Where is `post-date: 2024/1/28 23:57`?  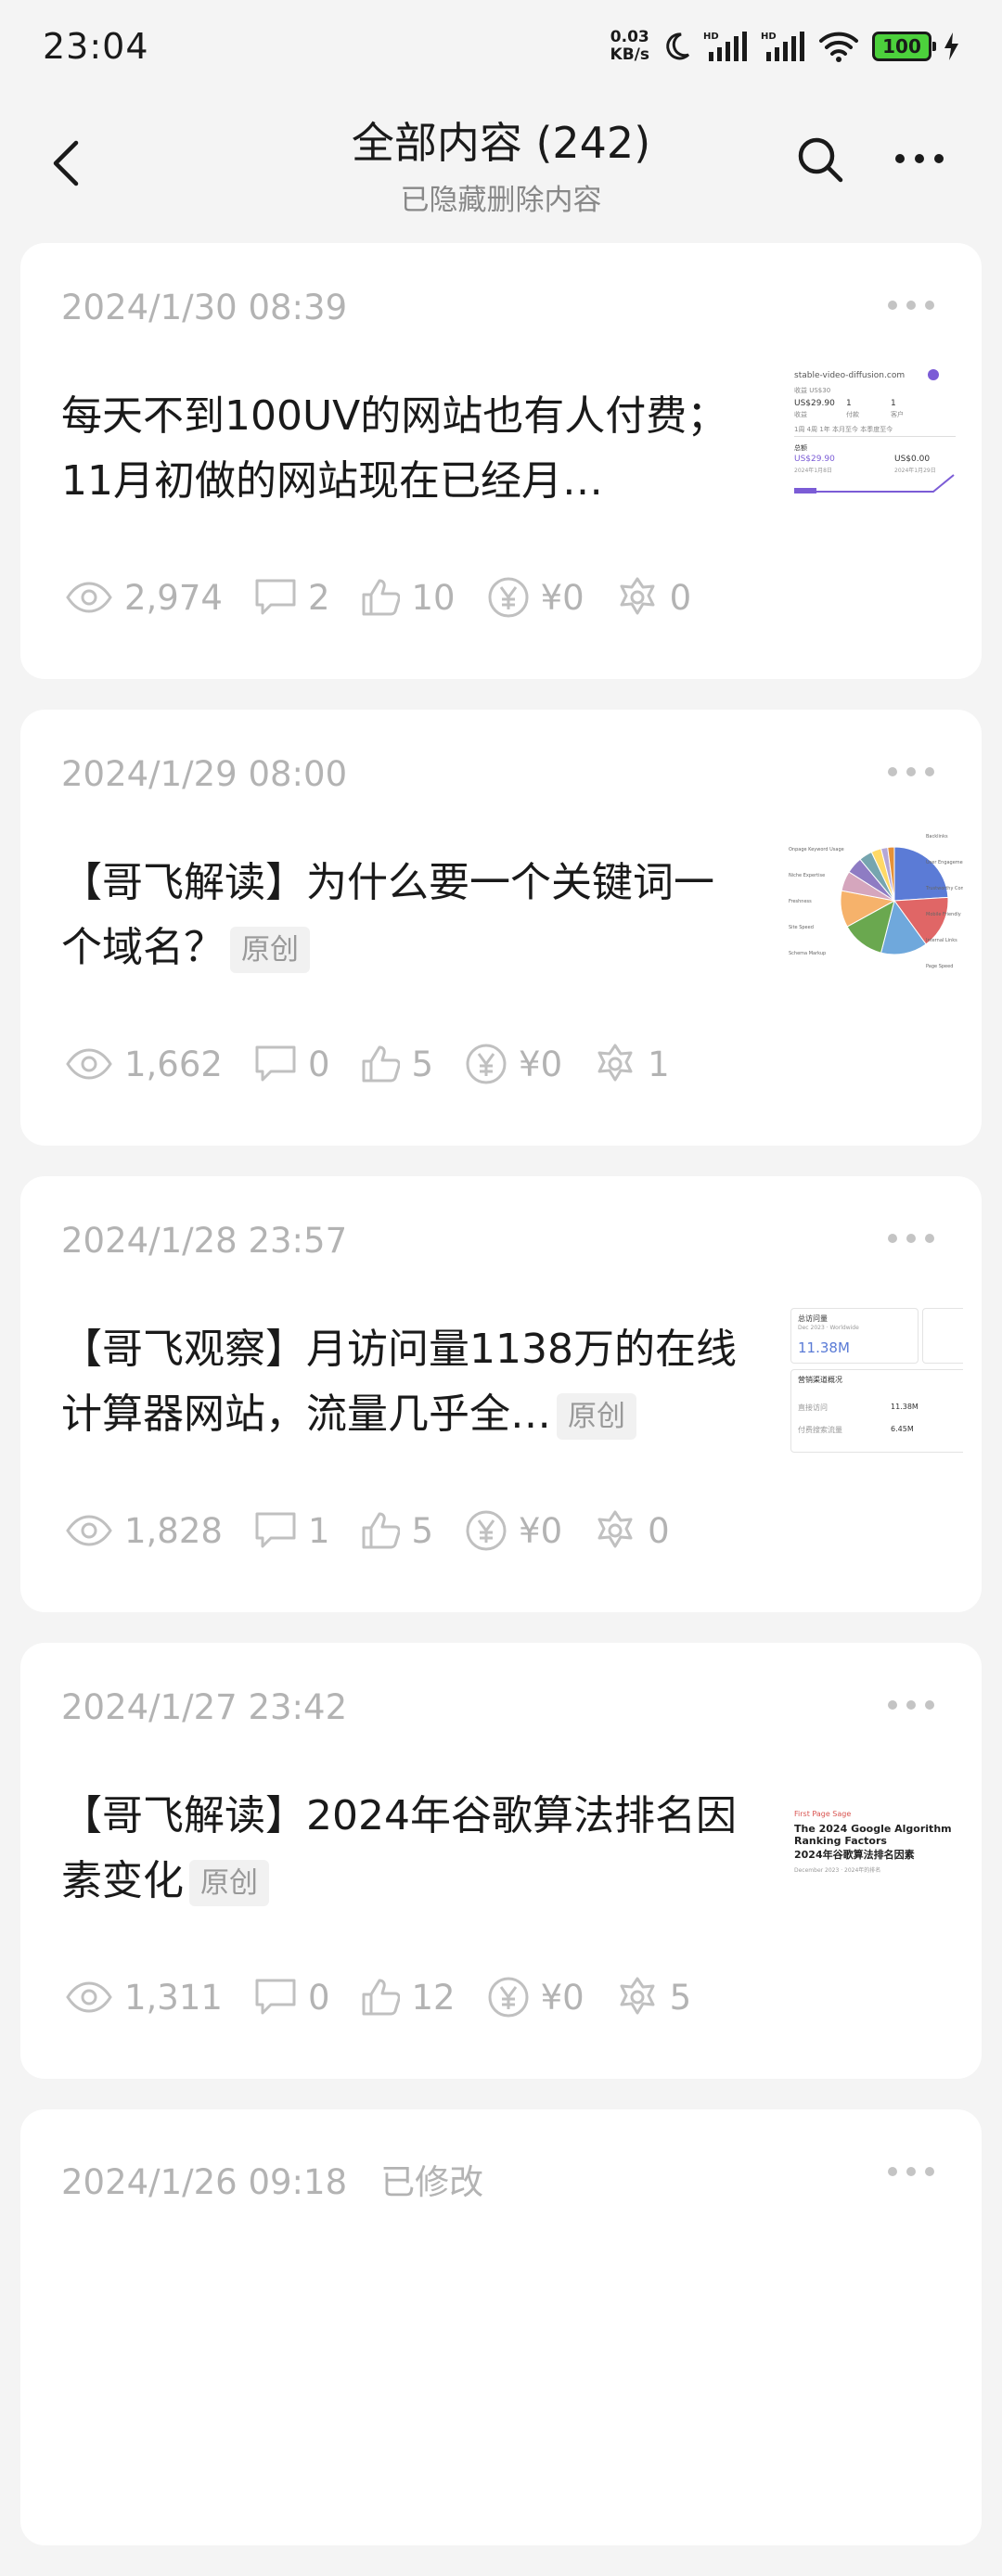 post-date: 2024/1/28 23:57 is located at coordinates (204, 1241).